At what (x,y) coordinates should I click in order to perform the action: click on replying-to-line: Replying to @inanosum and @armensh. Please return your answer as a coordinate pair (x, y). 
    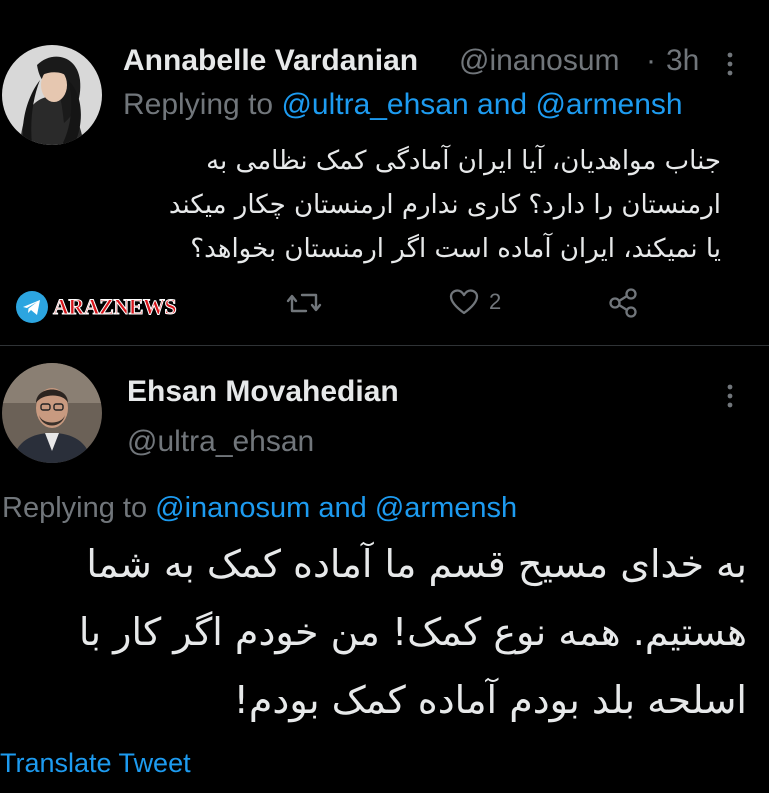
    Looking at the image, I should click on (259, 508).